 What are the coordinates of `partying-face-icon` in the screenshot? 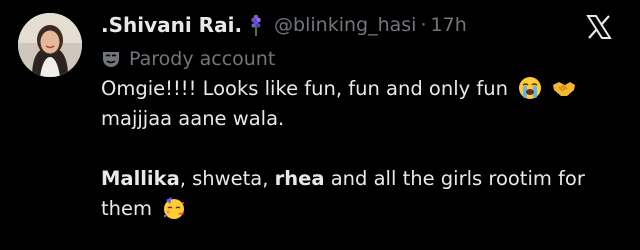 It's located at (174, 208).